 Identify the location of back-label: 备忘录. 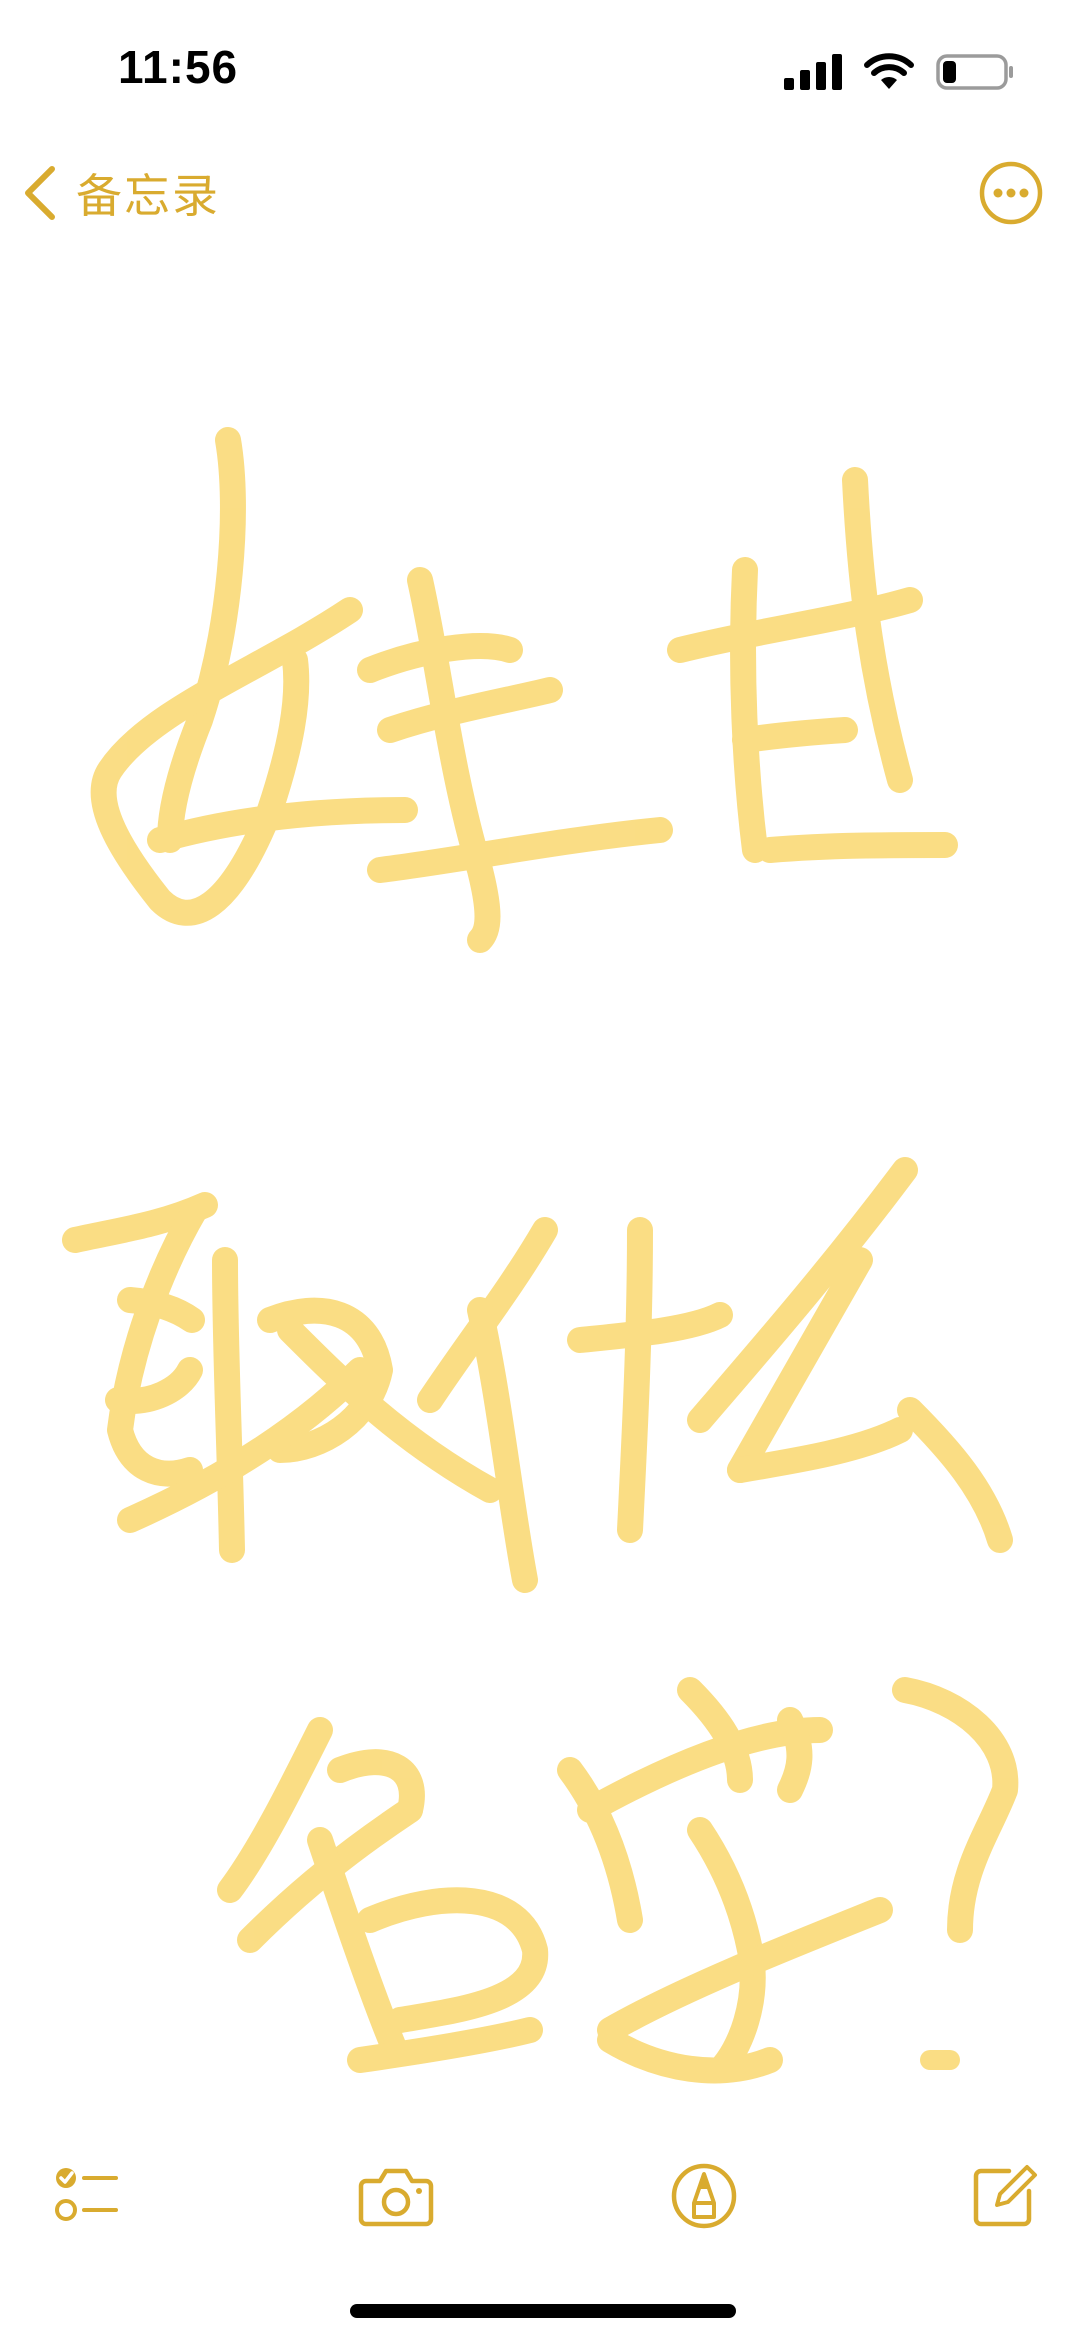
(148, 196).